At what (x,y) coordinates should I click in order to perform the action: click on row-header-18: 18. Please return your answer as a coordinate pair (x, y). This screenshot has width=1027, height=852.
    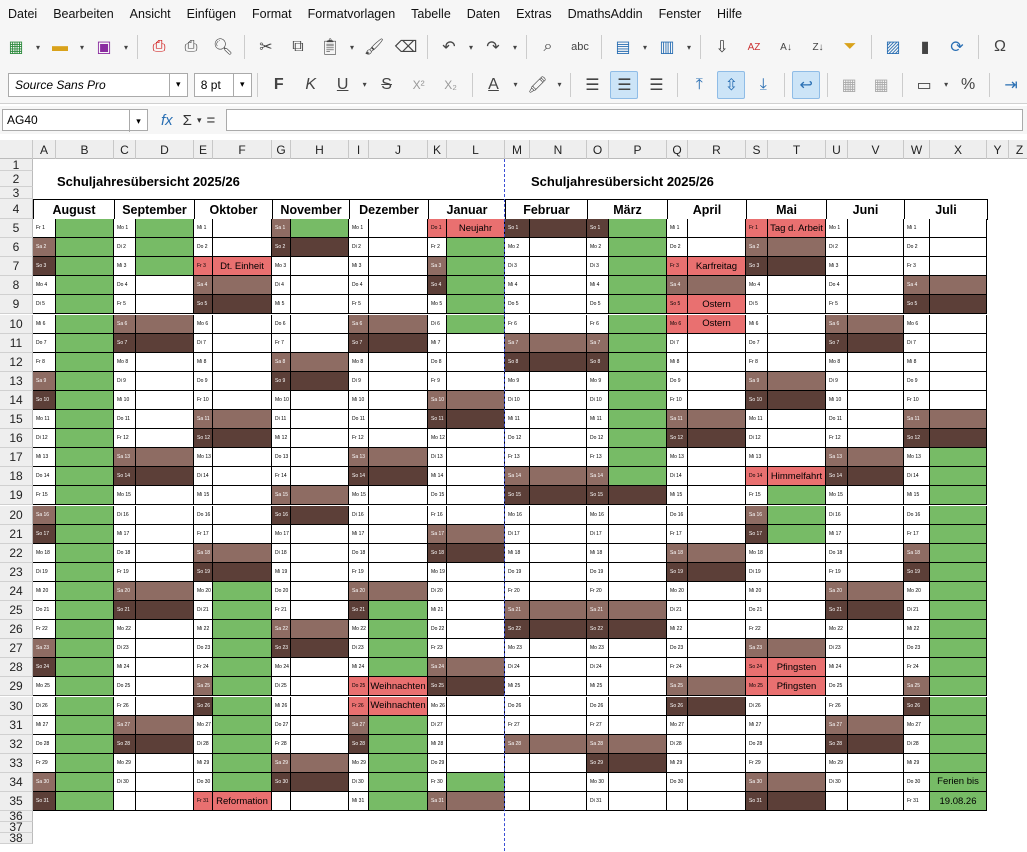
    Looking at the image, I should click on (16, 477).